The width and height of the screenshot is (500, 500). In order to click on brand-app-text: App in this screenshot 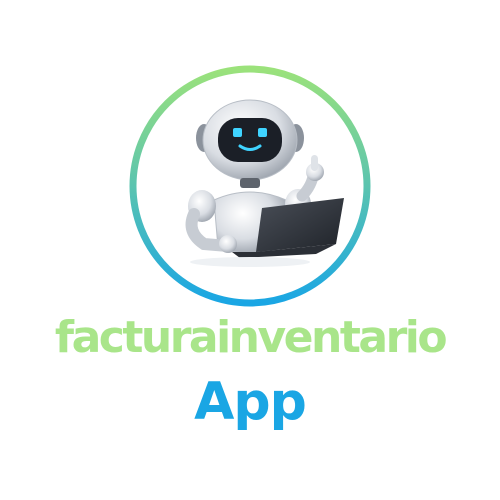, I will do `click(250, 402)`.